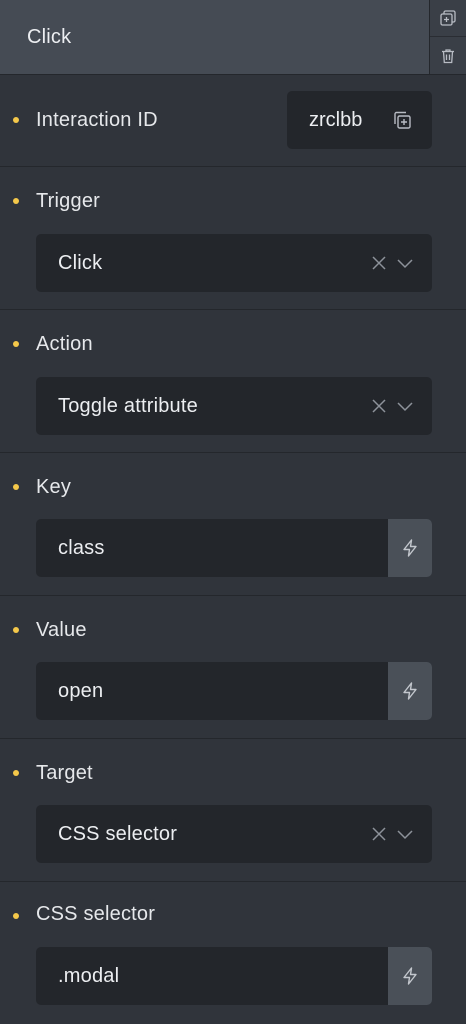 This screenshot has height=1024, width=466. I want to click on action-selected-value: Toggle attribute, so click(128, 406).